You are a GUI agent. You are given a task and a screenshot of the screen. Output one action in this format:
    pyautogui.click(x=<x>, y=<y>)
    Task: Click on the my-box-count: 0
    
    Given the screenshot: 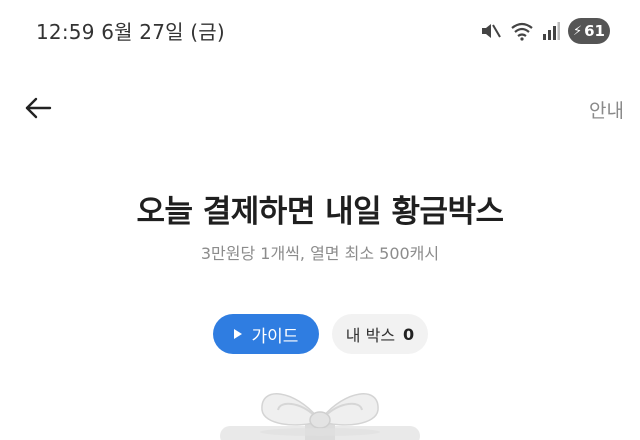 What is the action you would take?
    pyautogui.click(x=409, y=334)
    